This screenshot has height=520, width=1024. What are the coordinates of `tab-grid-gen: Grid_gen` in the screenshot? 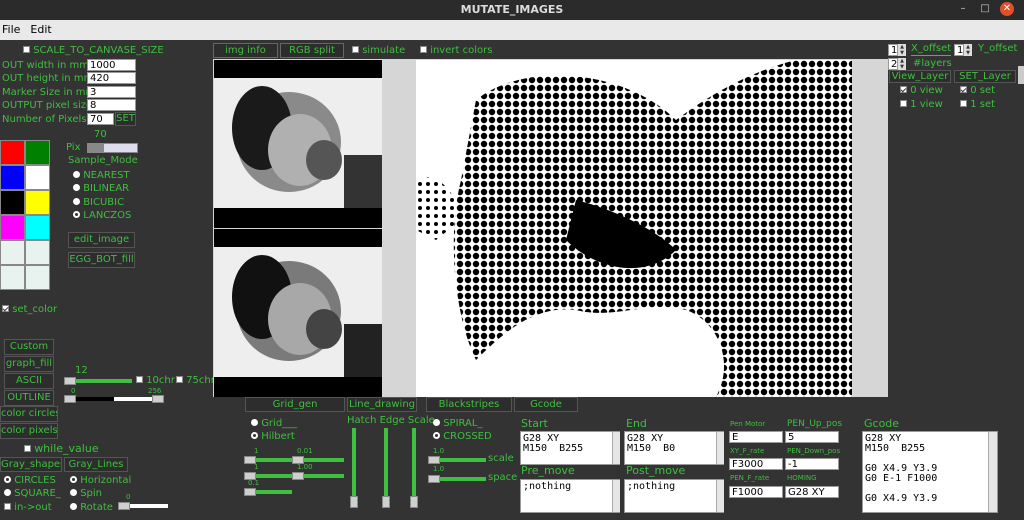 It's located at (295, 404).